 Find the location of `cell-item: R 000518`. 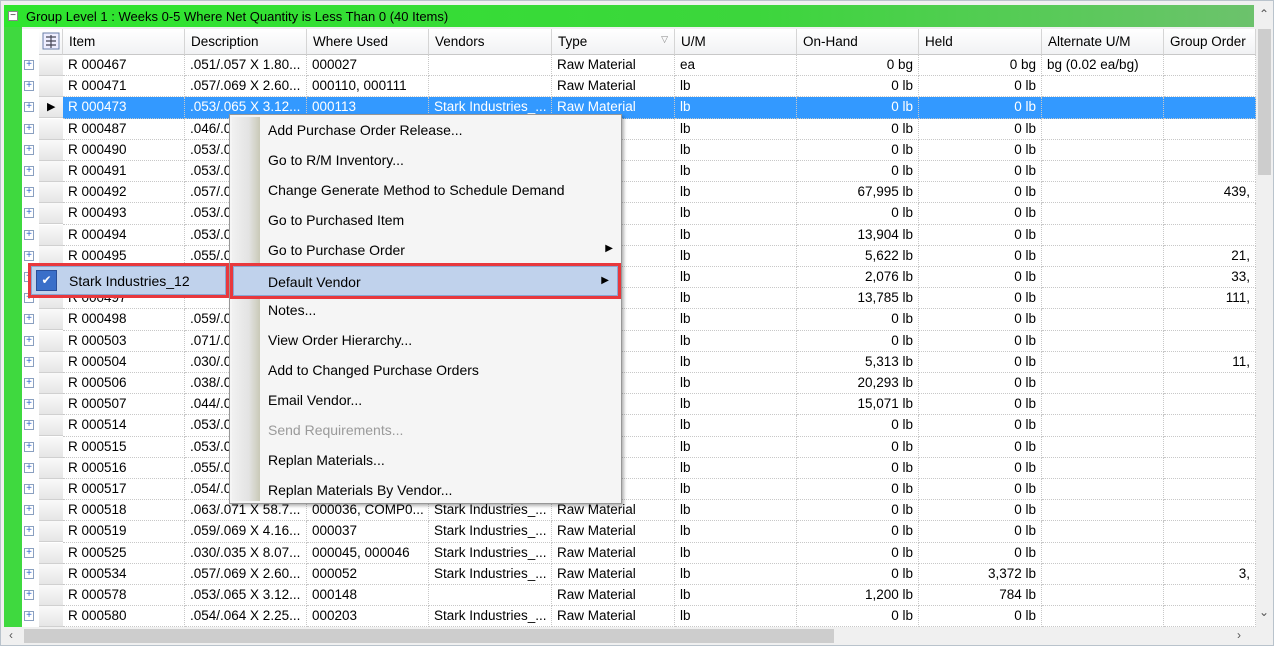

cell-item: R 000518 is located at coordinates (124, 511).